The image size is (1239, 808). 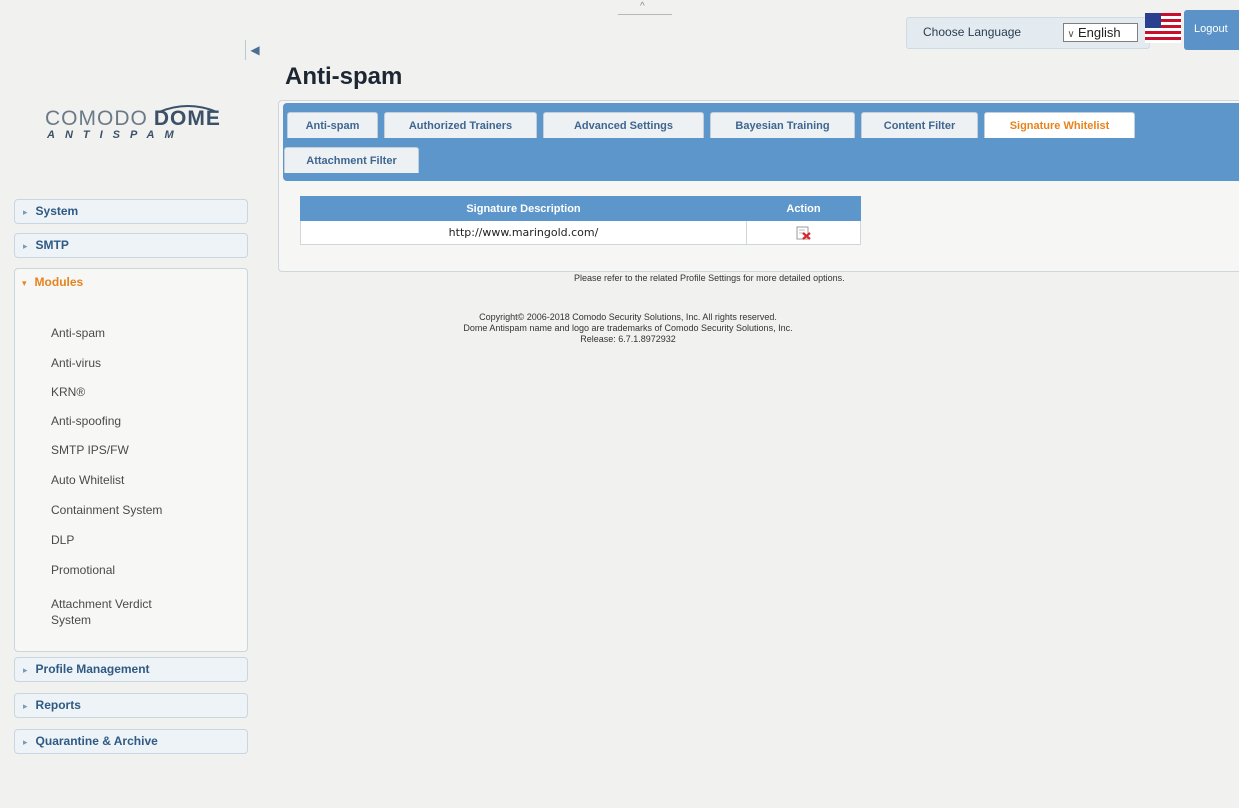 I want to click on module-promotional: Promotional, so click(x=83, y=570).